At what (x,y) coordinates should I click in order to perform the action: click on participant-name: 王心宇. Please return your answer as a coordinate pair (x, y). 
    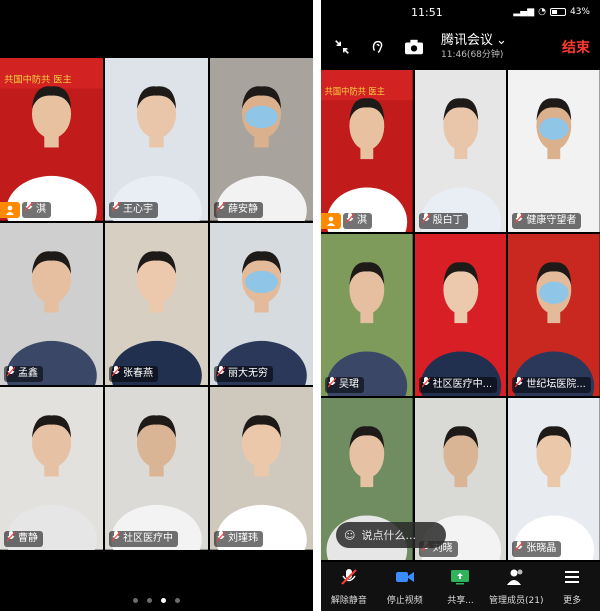
    Looking at the image, I should click on (138, 209).